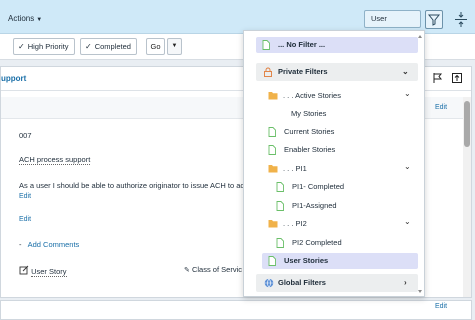  I want to click on private-filters-label: Private Filters, so click(303, 71).